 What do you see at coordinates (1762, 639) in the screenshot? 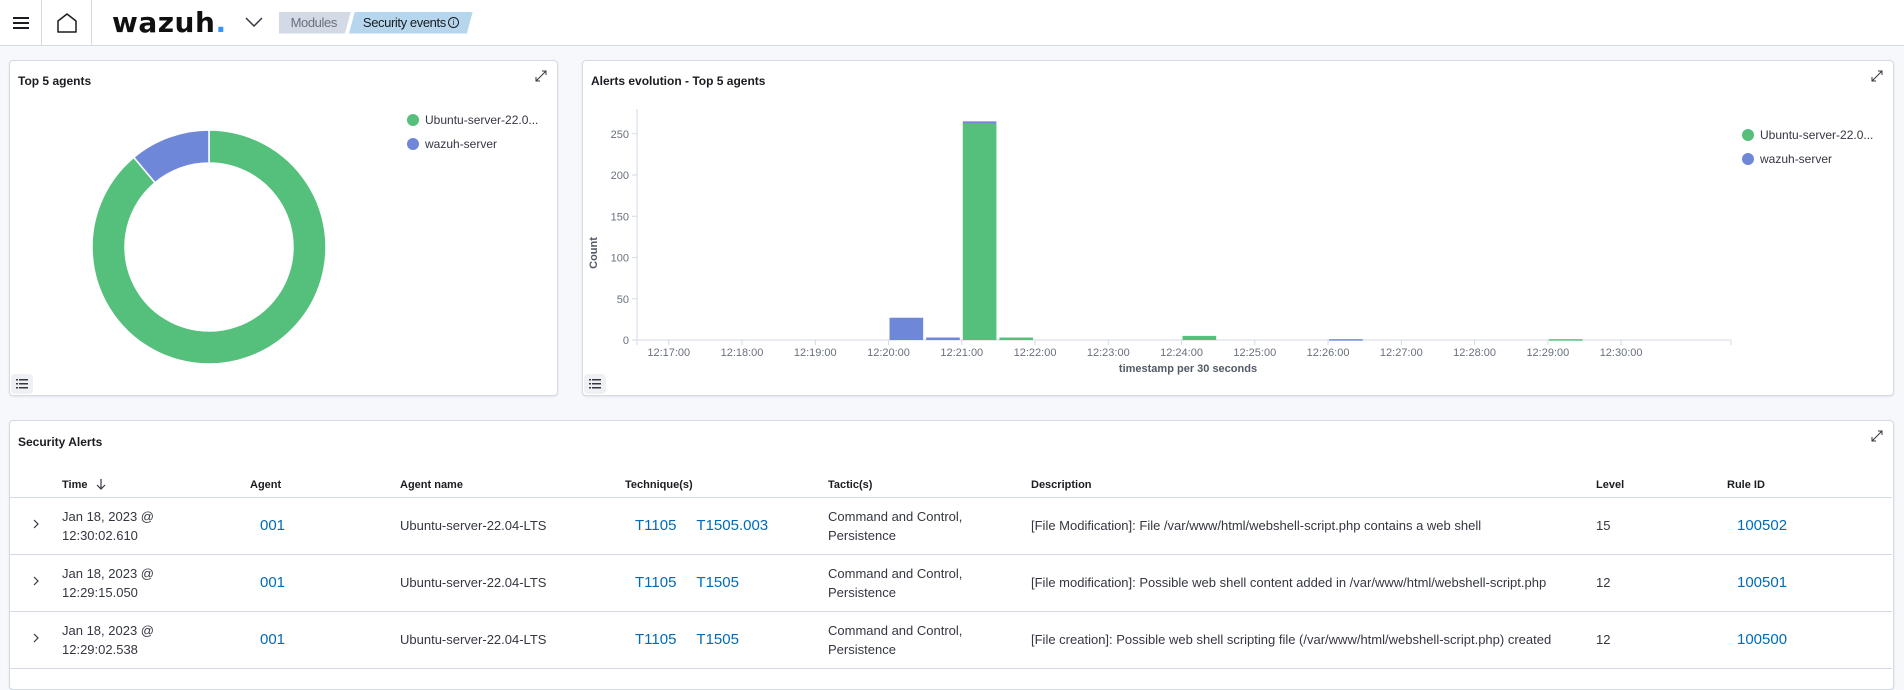
I see `rule-id-link: 100500` at bounding box center [1762, 639].